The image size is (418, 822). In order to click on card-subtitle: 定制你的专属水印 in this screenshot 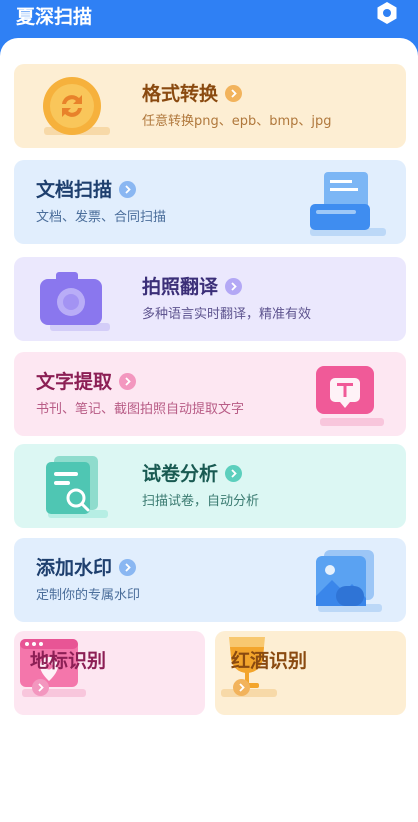, I will do `click(88, 595)`.